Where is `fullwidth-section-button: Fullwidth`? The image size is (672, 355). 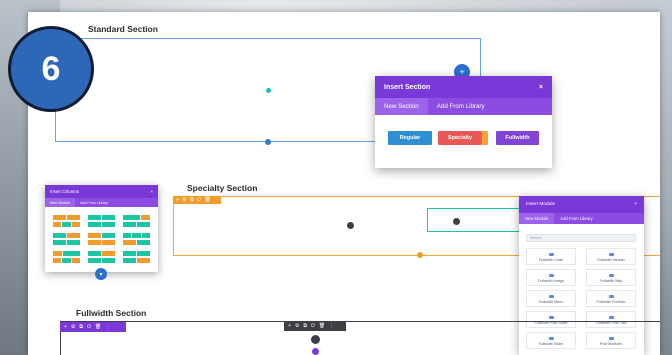 fullwidth-section-button: Fullwidth is located at coordinates (517, 138).